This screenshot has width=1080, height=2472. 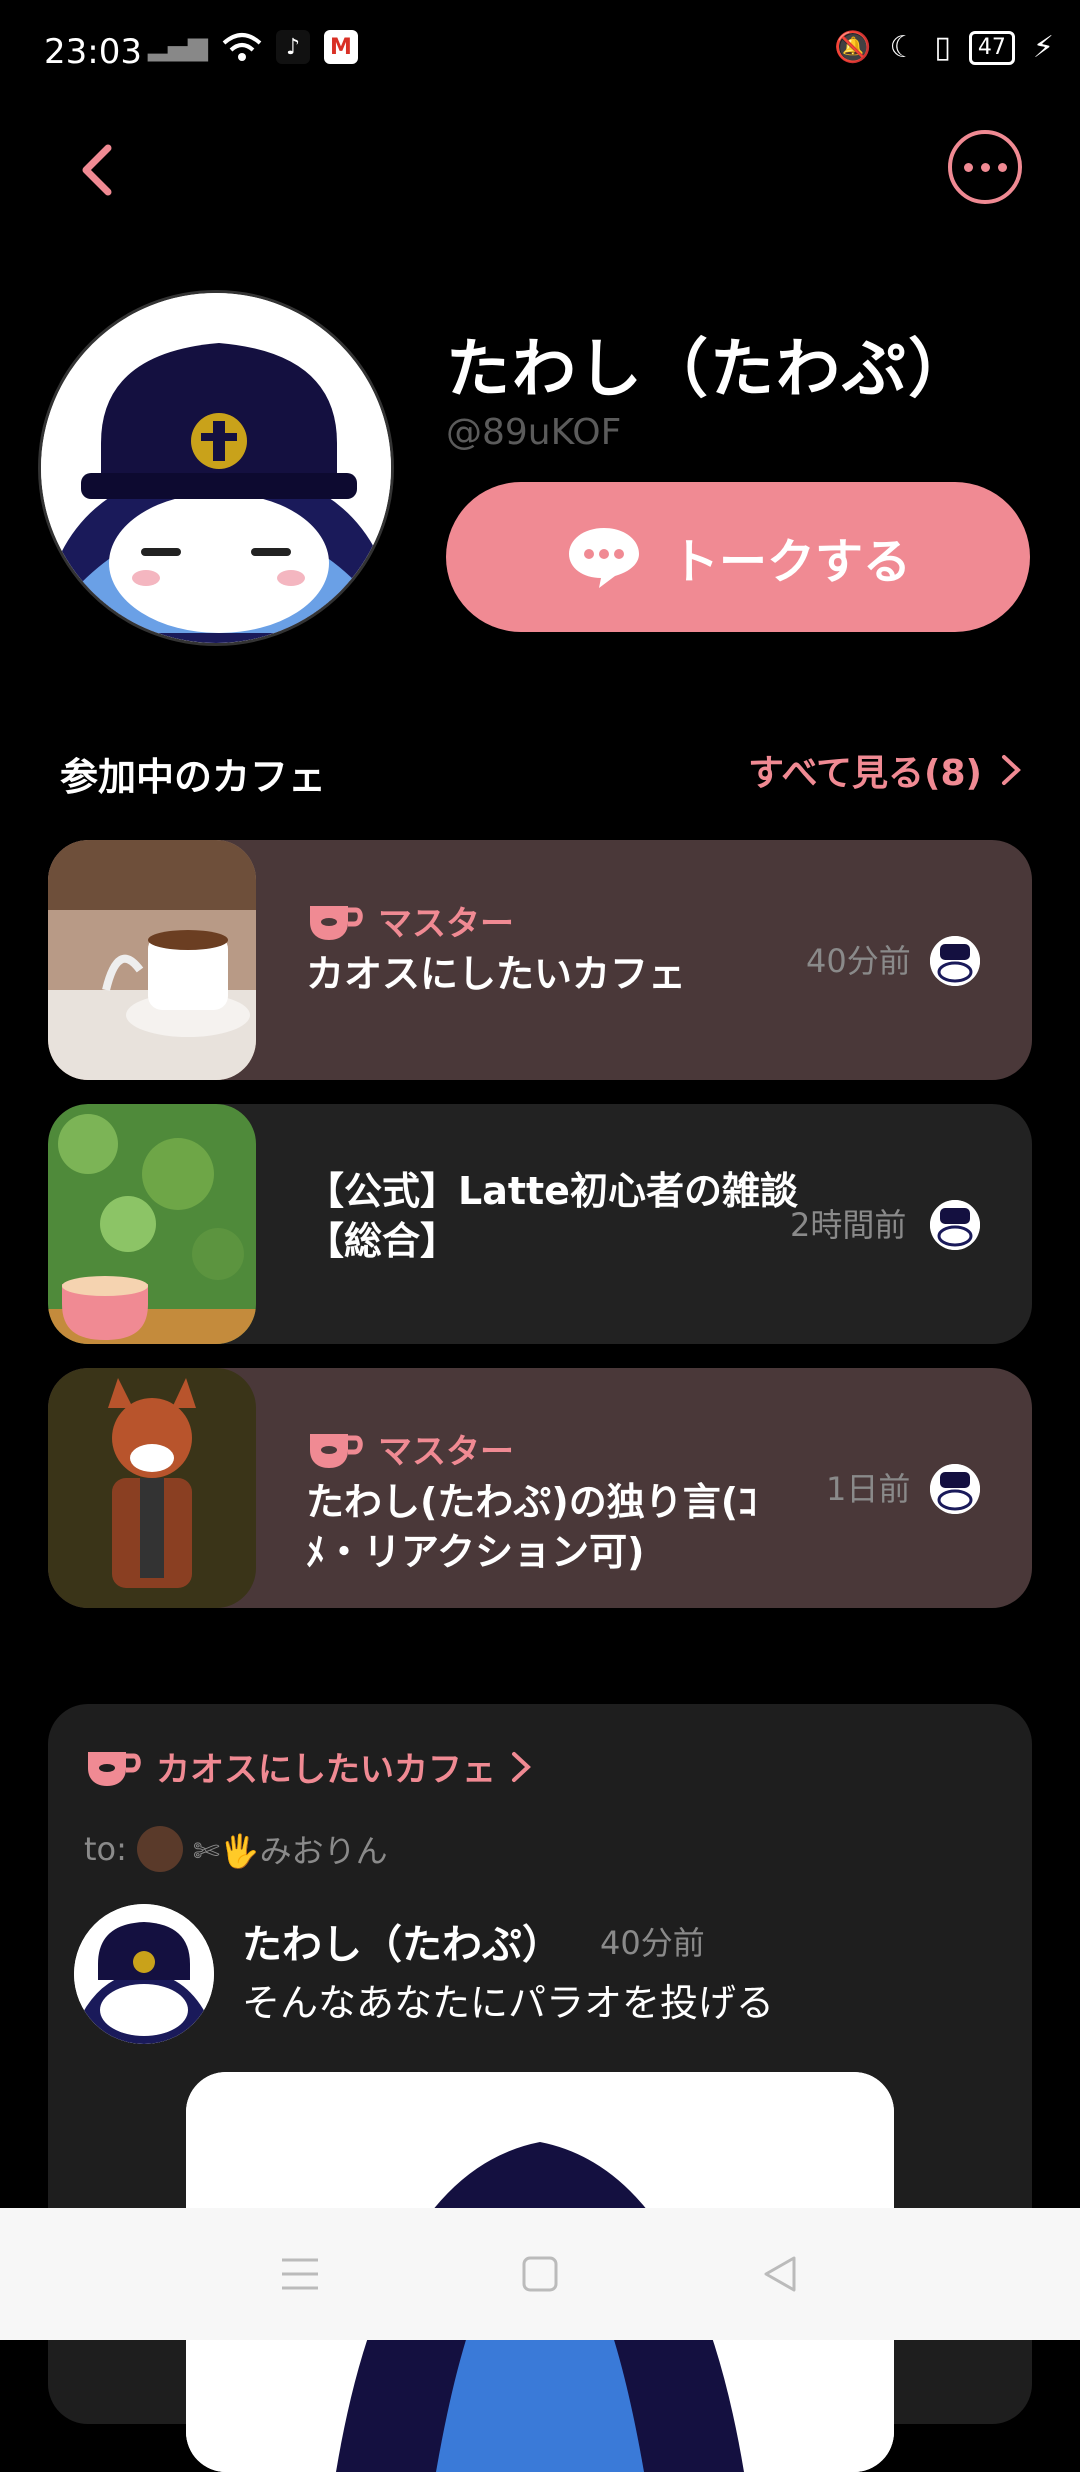 I want to click on status-right-icons: 🔕 ☾ ▯ 47 ⚡, so click(x=944, y=47).